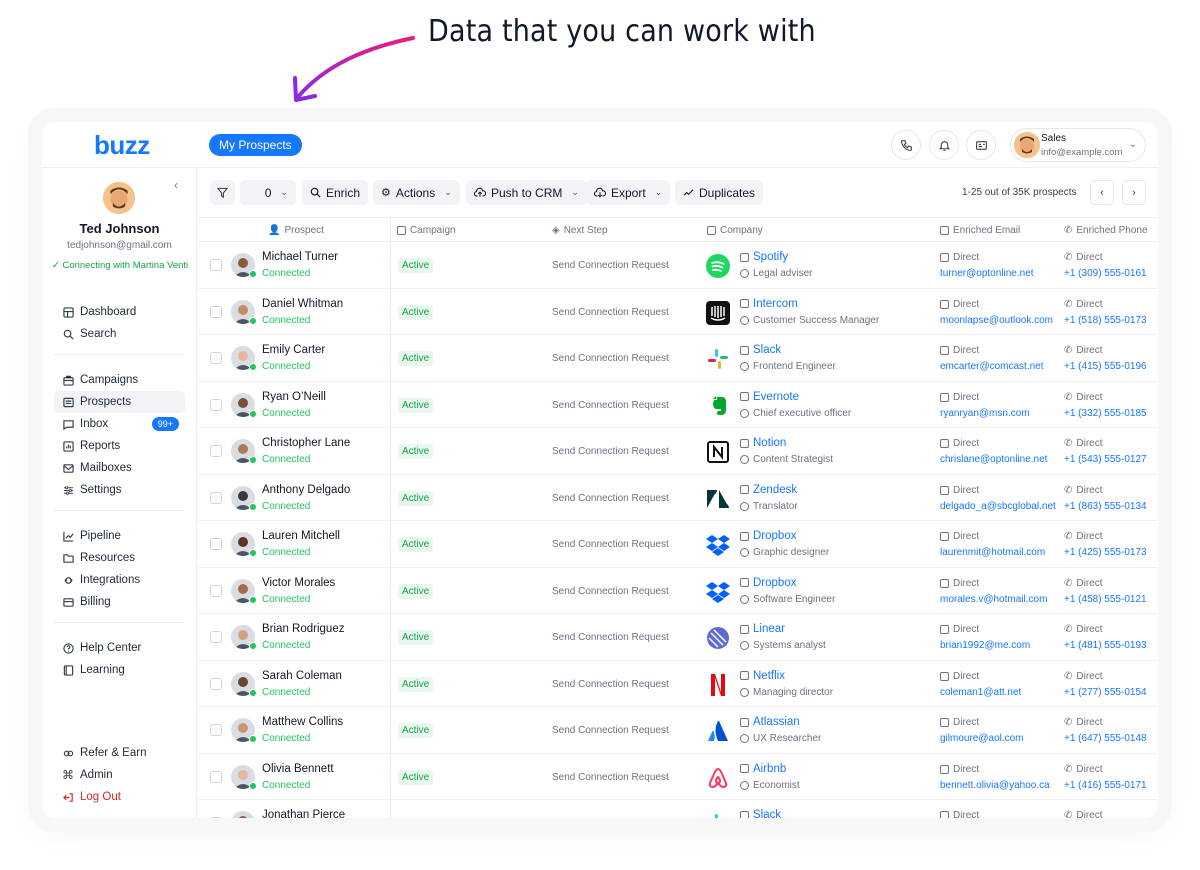  Describe the element at coordinates (764, 257) in the screenshot. I see `company-link: Spotify` at that location.